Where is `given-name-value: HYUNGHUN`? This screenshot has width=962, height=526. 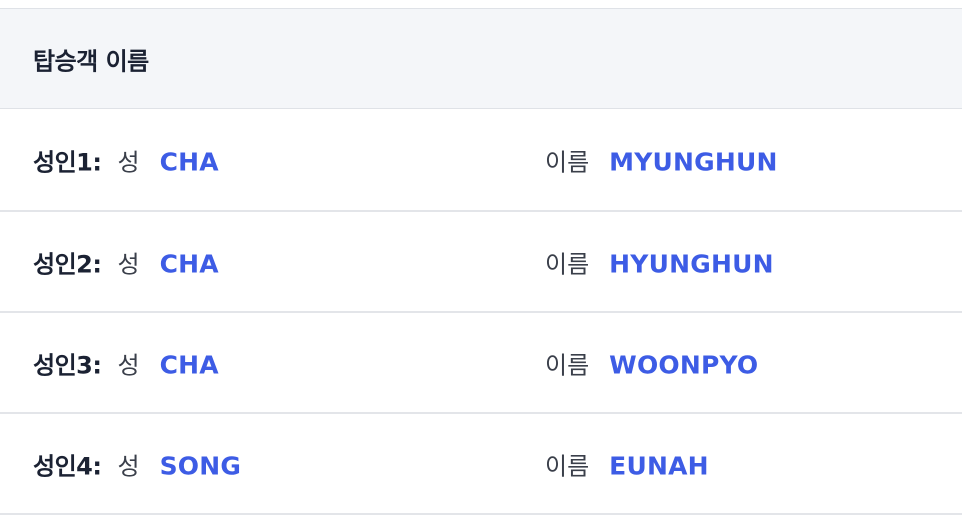
given-name-value: HYUNGHUN is located at coordinates (691, 263).